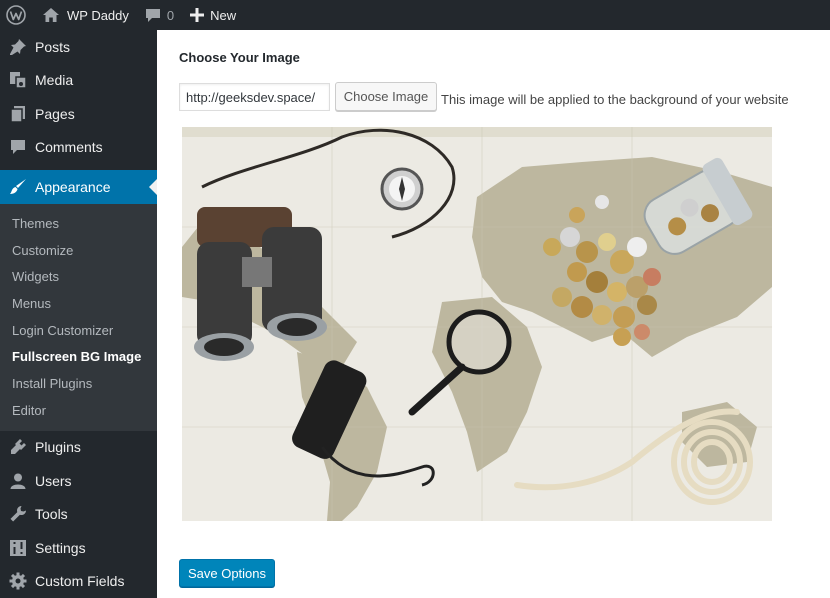 The height and width of the screenshot is (598, 830). Describe the element at coordinates (197, 15) in the screenshot. I see `plus-icon` at that location.